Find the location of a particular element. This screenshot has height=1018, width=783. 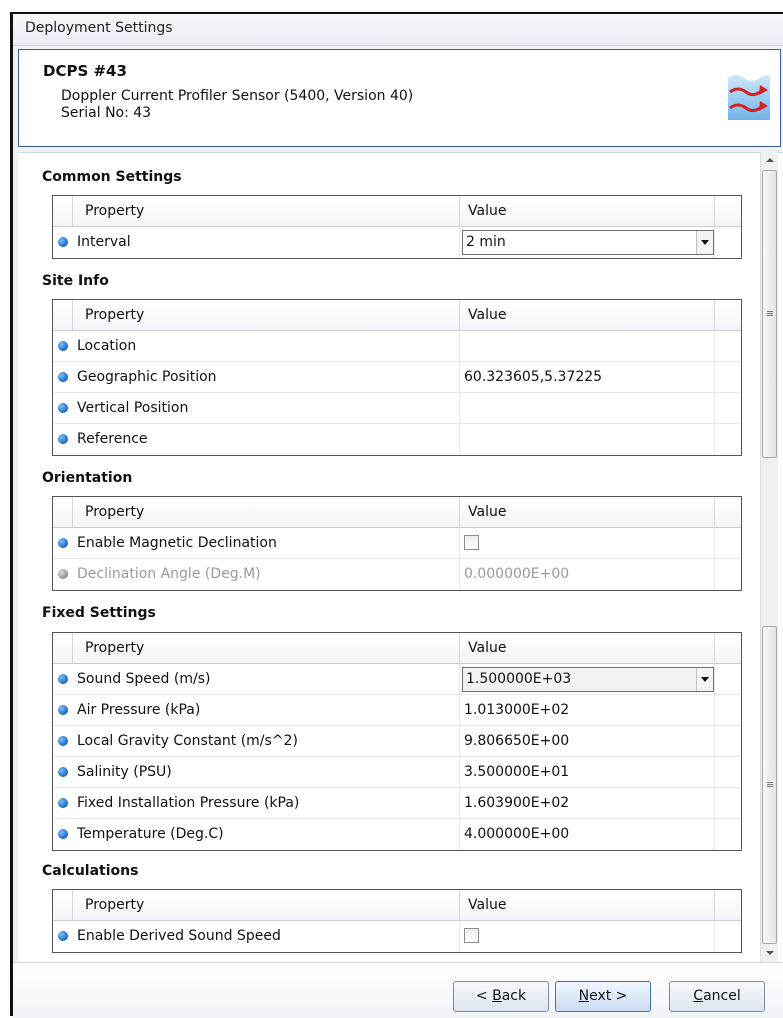

property-row-enable-magnetic-declination: Enable Magnetic Declination is located at coordinates (397, 543).